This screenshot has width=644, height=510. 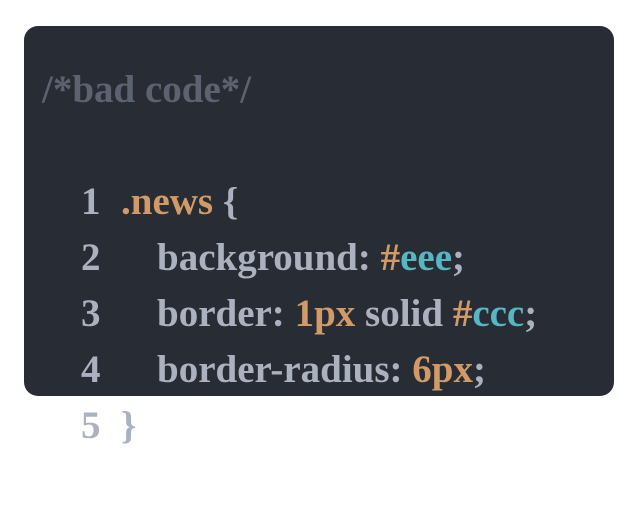 I want to click on css-selector: .news, so click(x=167, y=201).